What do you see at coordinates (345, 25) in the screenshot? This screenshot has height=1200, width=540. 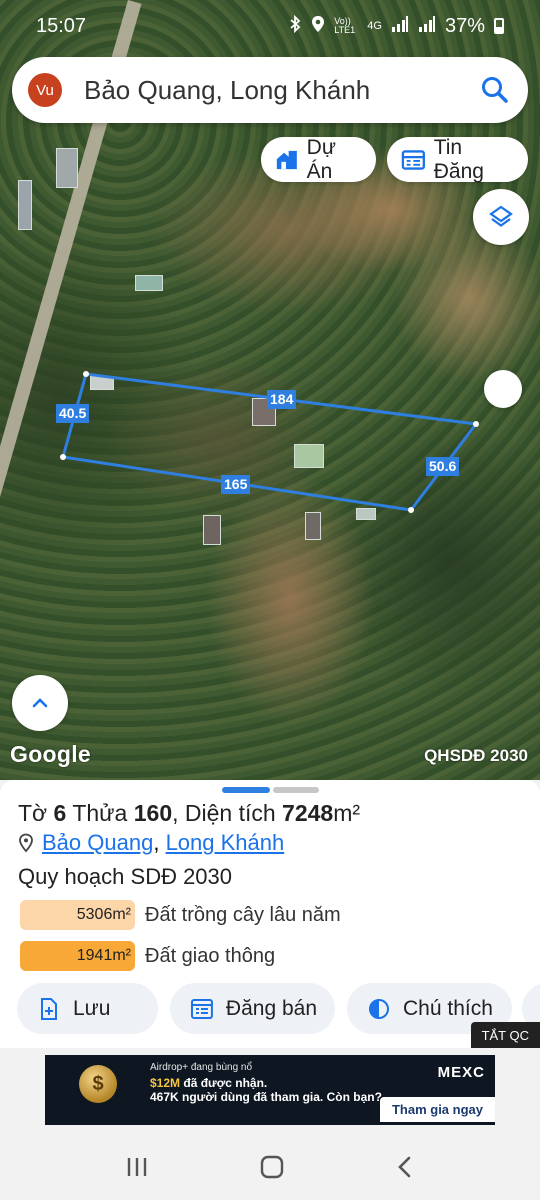 I see `network-label: Vo)) LTE1` at bounding box center [345, 25].